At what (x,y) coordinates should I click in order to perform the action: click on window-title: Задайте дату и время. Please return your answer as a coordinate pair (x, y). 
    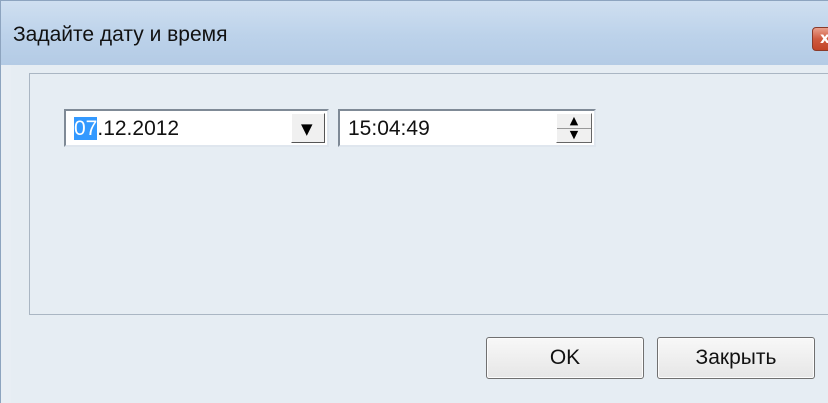
    Looking at the image, I should click on (120, 34).